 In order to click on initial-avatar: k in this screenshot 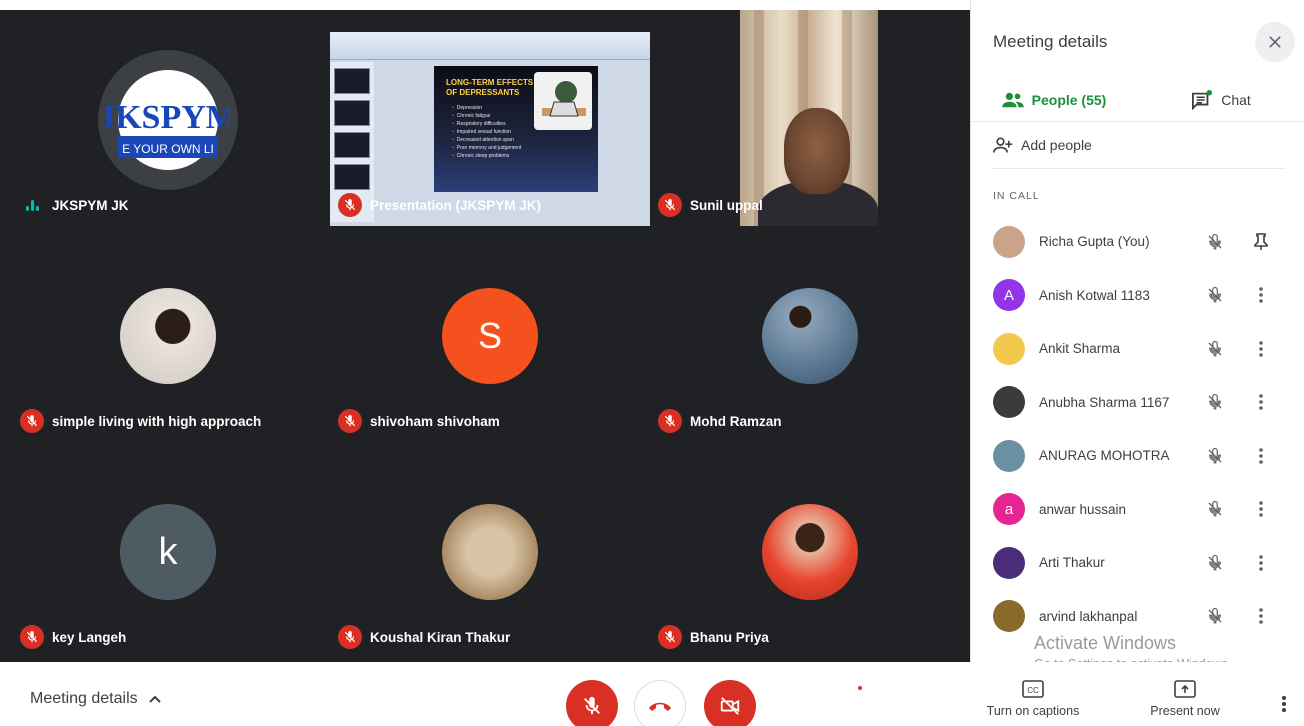, I will do `click(168, 552)`.